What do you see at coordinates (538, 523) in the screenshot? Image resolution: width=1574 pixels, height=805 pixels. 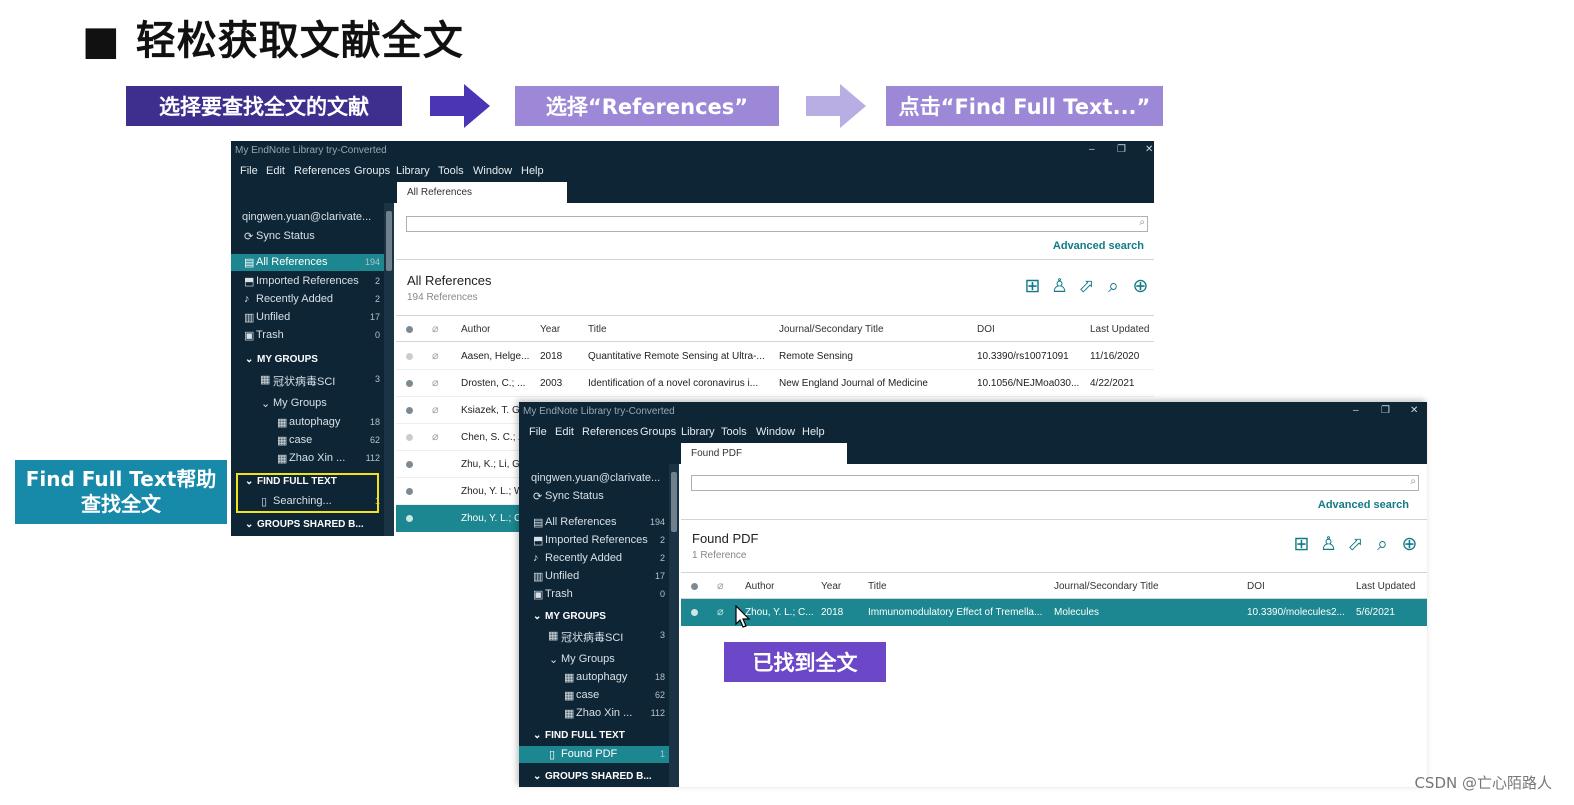 I see `library-icon: ▤` at bounding box center [538, 523].